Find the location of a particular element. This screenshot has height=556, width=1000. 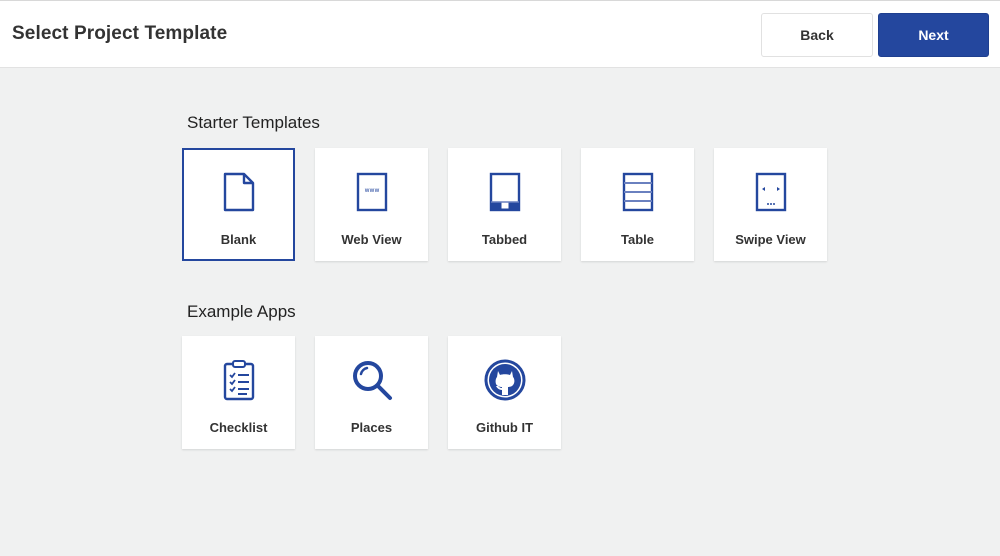

template-label: Table is located at coordinates (637, 239).